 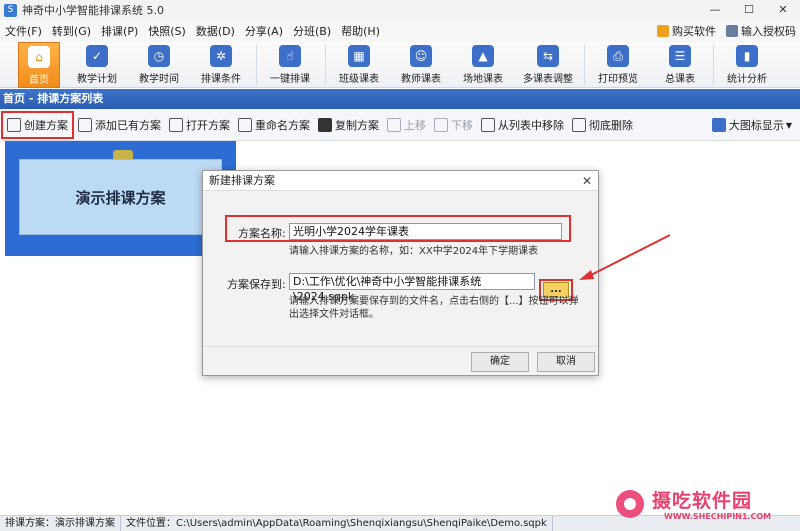 I want to click on buy-software-label: 购买软件, so click(x=694, y=31).